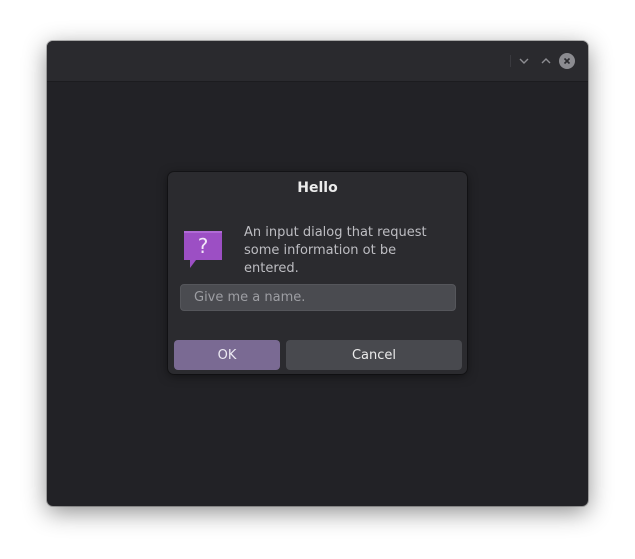 The image size is (635, 559). I want to click on window-titlebar, so click(317, 61).